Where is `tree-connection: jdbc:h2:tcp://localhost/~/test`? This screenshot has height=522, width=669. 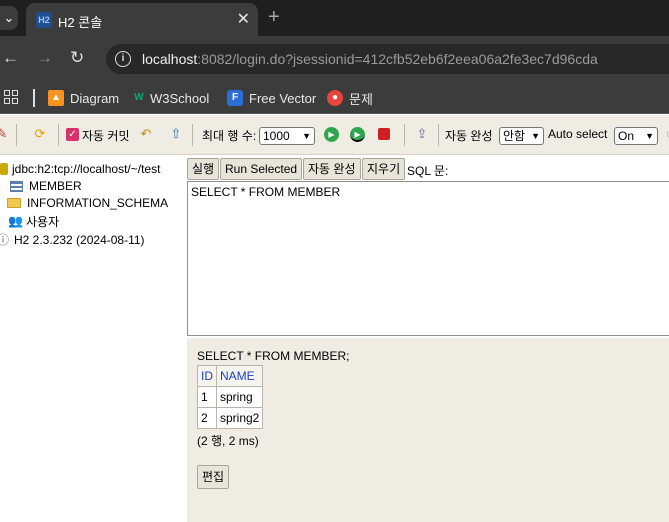
tree-connection: jdbc:h2:tcp://localhost/~/test is located at coordinates (80, 169).